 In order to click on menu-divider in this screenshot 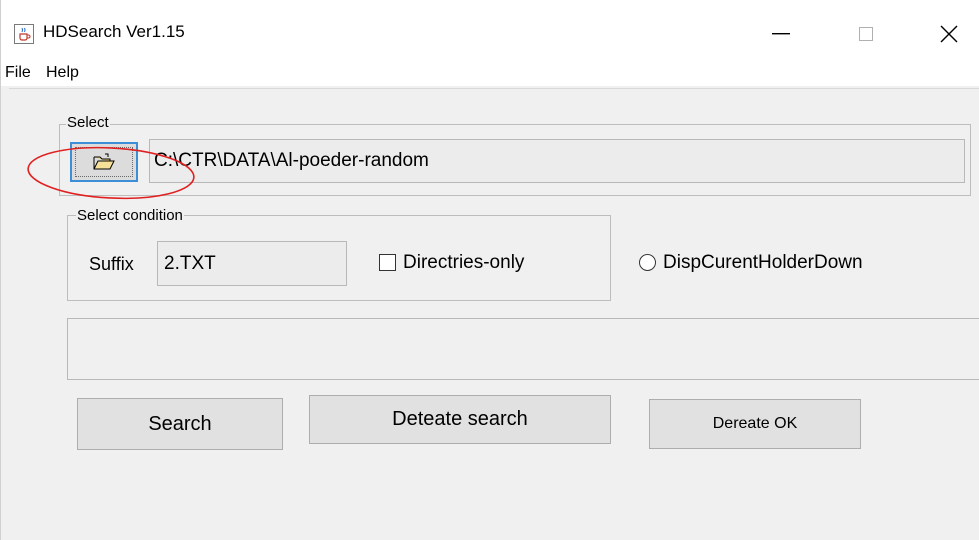, I will do `click(494, 88)`.